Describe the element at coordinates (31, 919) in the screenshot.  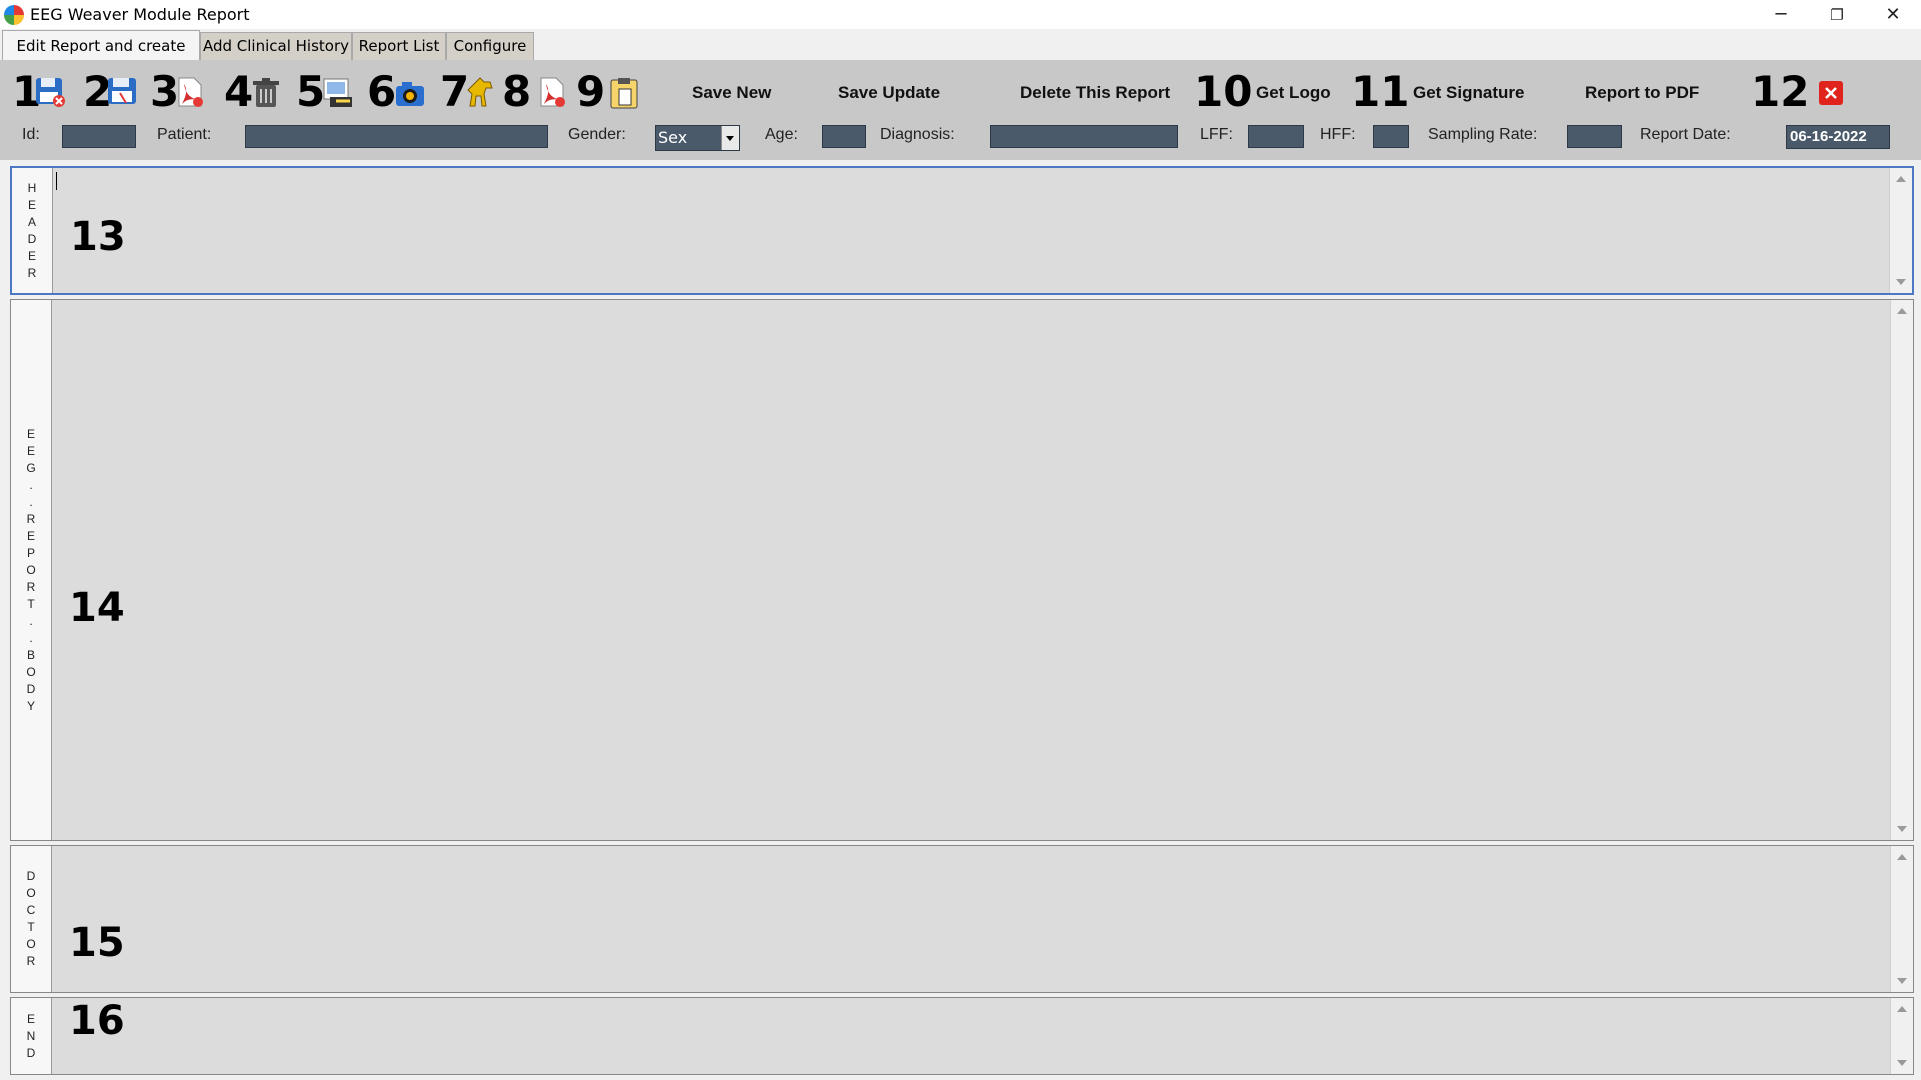
I see `doctor-section-label: D O C T O R` at that location.